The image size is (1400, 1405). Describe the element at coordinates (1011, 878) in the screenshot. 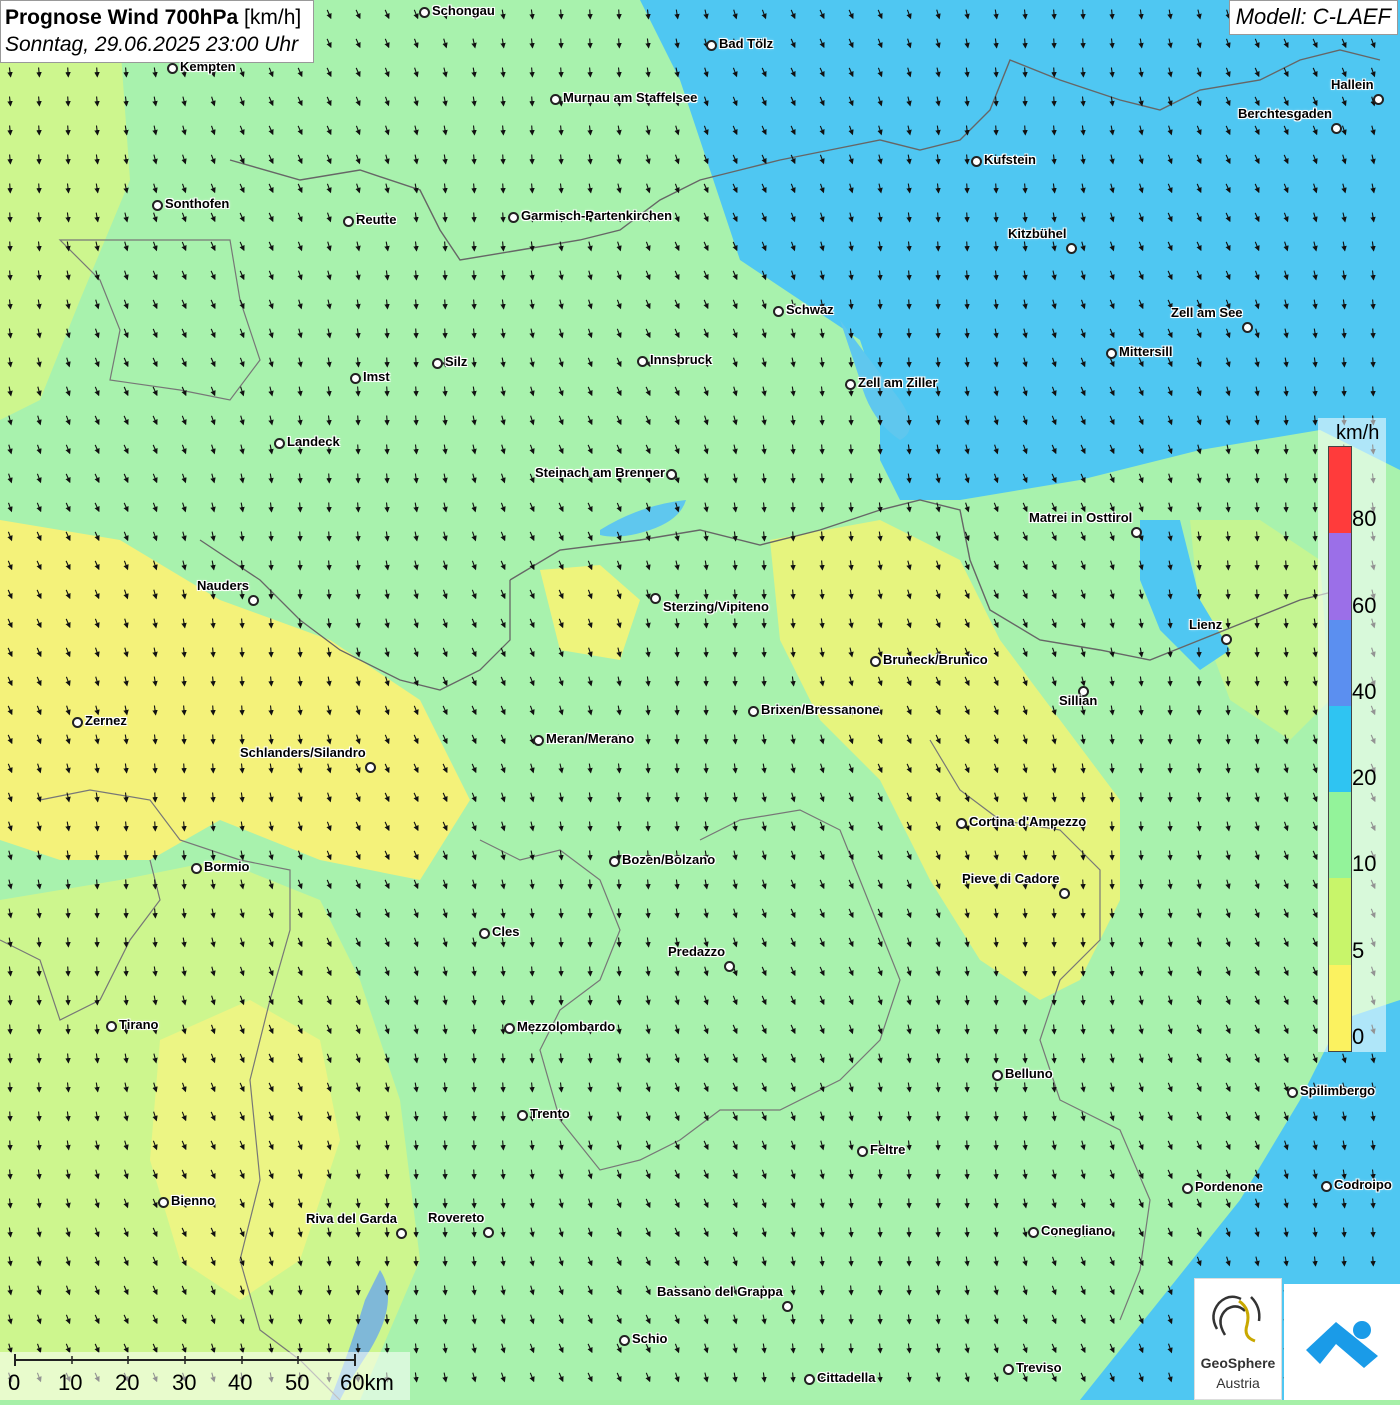

I see `city-label: Pieve di Cadore` at that location.